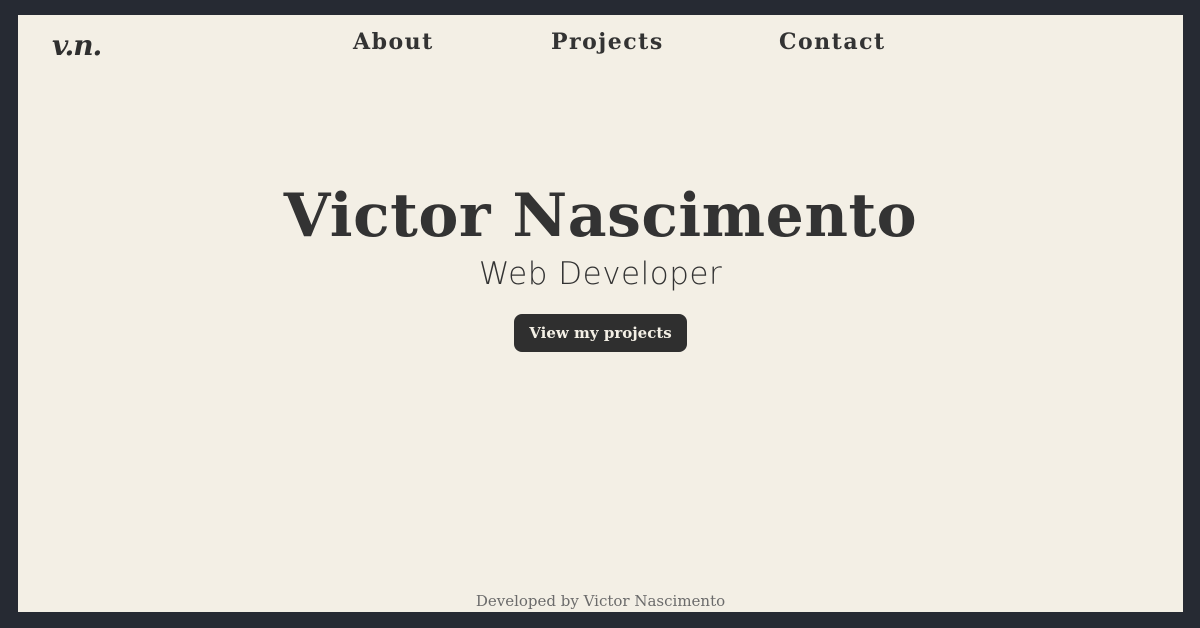 The image size is (1200, 628). I want to click on view-projects-button: View my projects, so click(600, 333).